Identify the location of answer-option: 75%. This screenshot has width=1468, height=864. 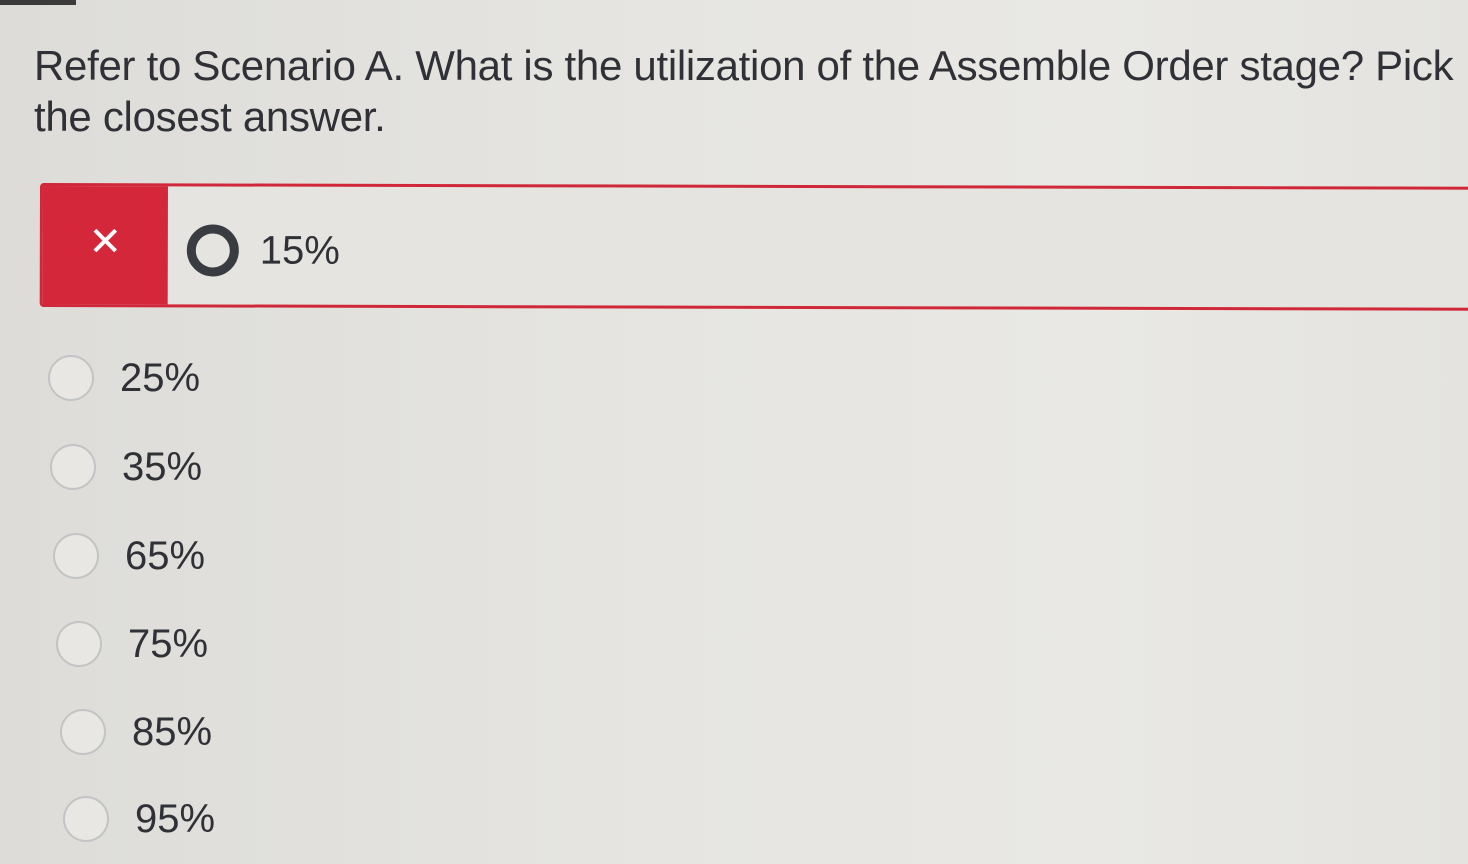
(132, 644).